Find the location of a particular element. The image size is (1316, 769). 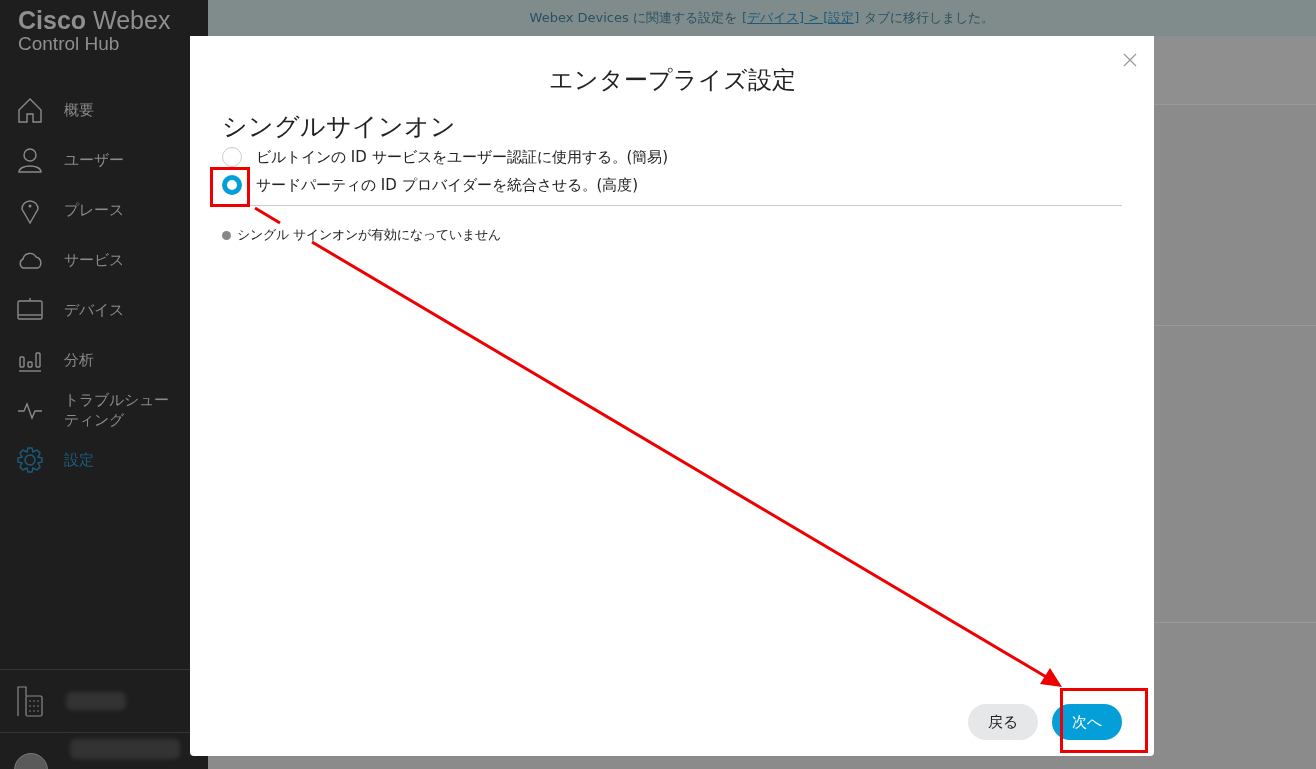

dialog-title: エンタープライズ設定 is located at coordinates (672, 80).